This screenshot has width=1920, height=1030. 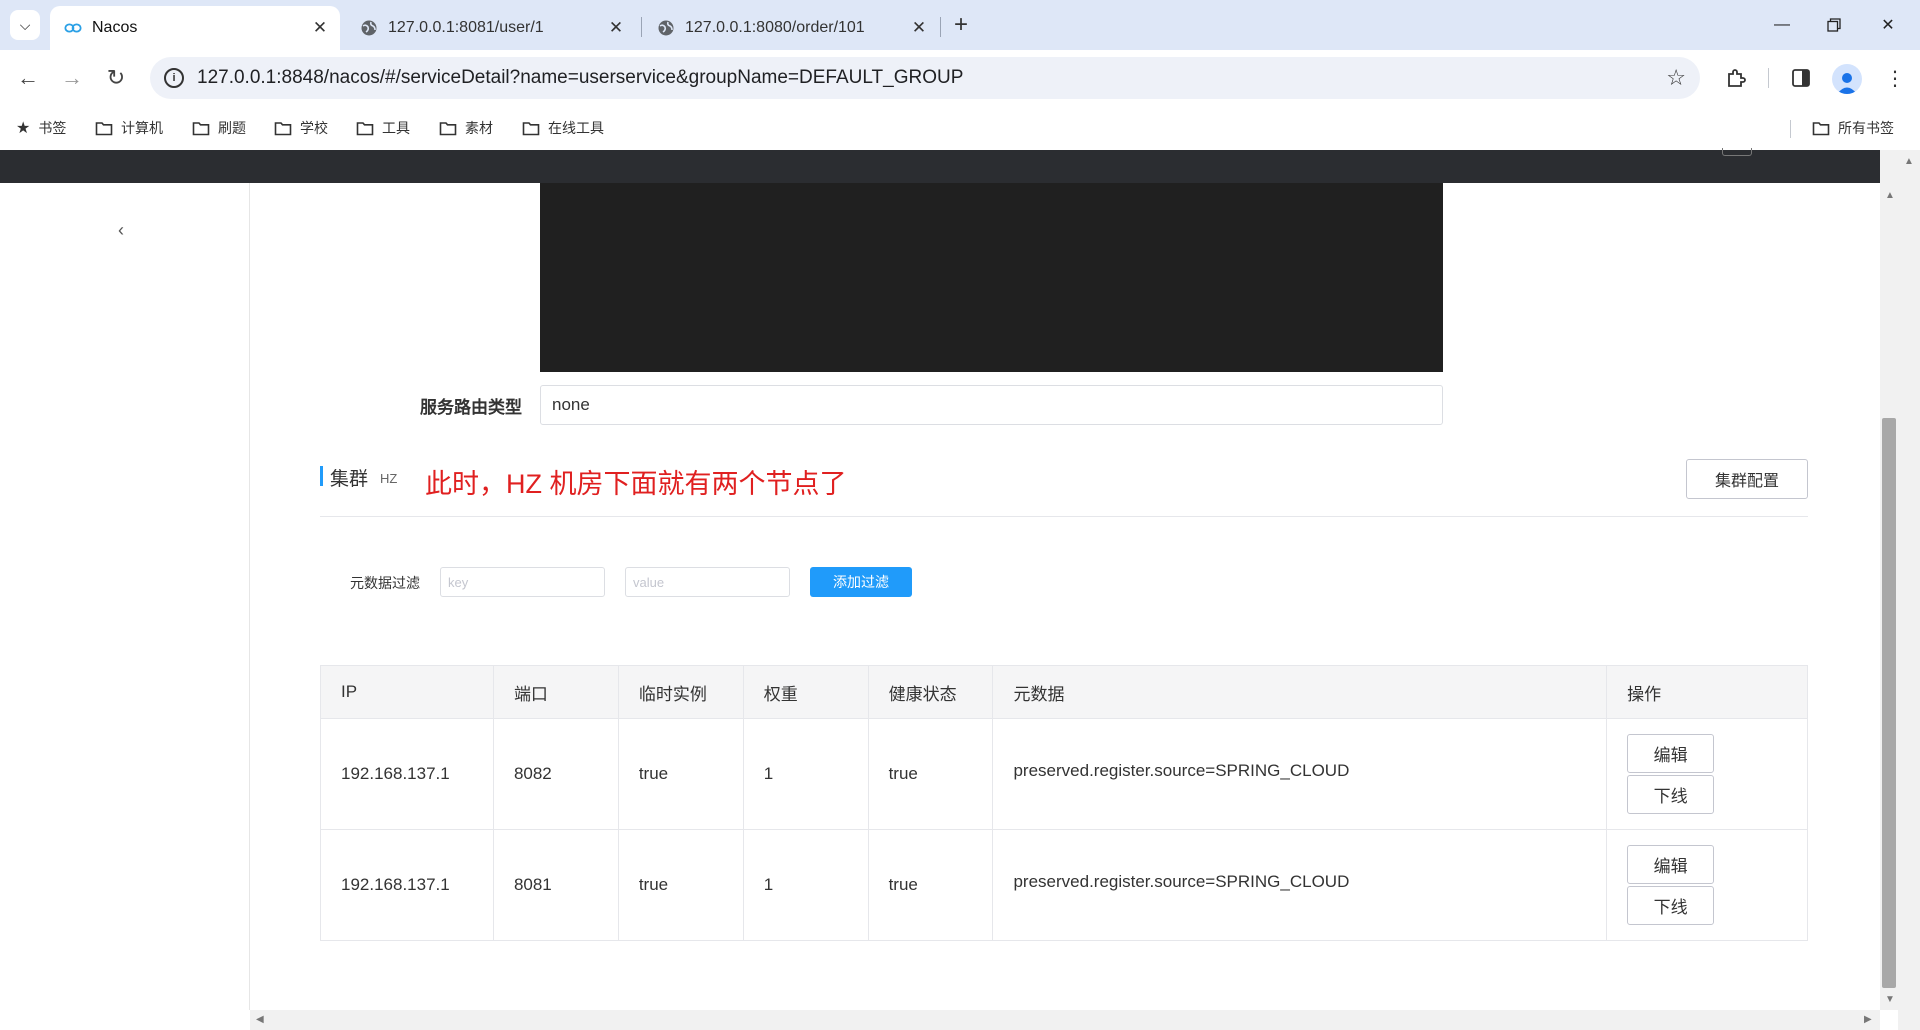 What do you see at coordinates (174, 78) in the screenshot?
I see `site-info-icon: i` at bounding box center [174, 78].